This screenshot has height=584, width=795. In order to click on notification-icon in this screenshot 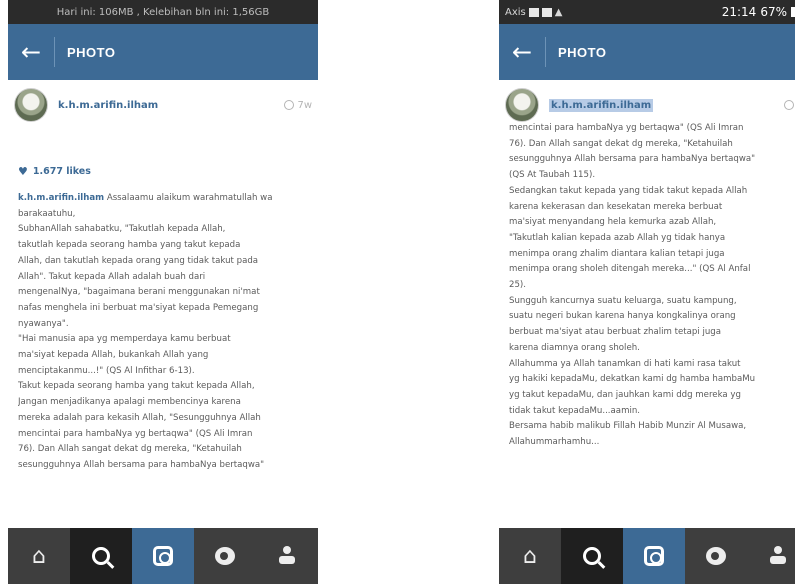, I will do `click(533, 12)`.